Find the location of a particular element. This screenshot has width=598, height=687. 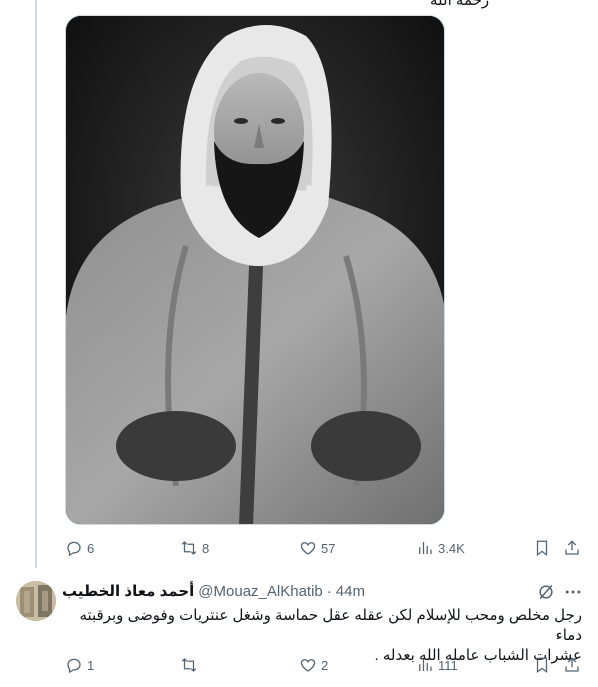

retweet-button: 8 is located at coordinates (194, 548).